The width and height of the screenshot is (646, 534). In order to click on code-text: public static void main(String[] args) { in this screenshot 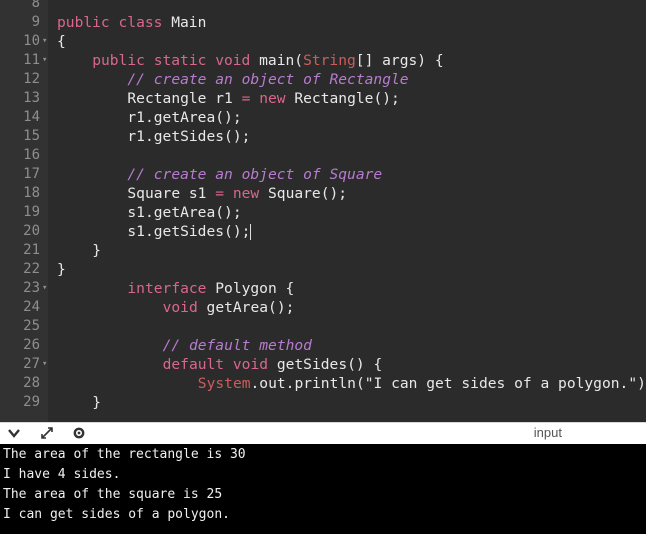, I will do `click(267, 60)`.